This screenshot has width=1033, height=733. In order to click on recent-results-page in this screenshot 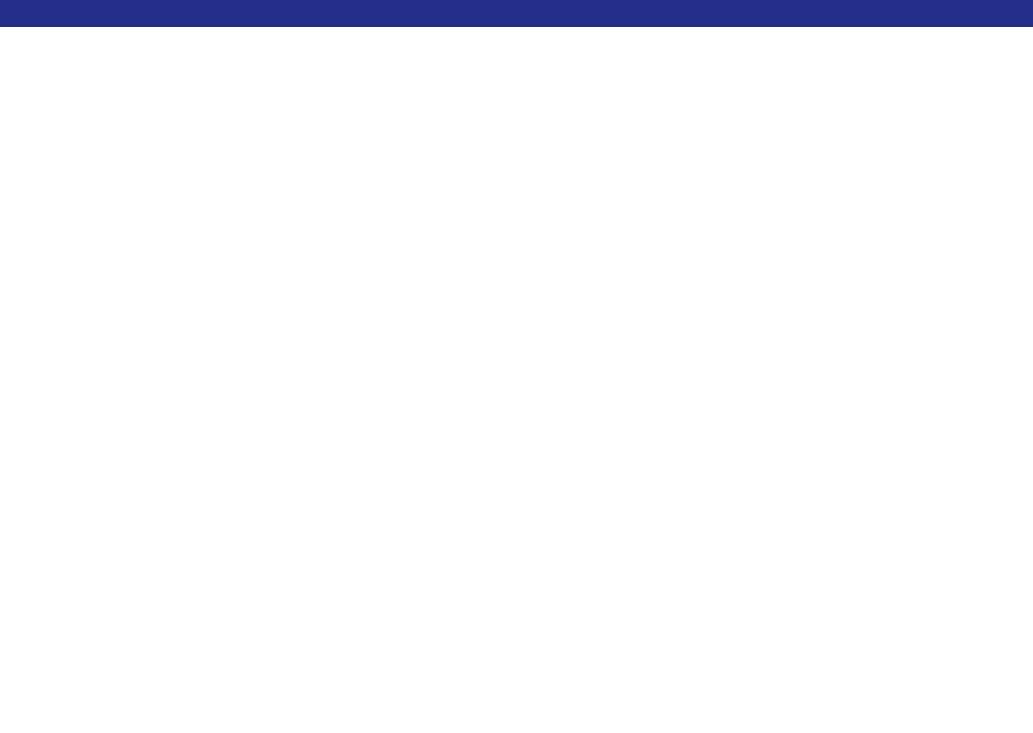, I will do `click(516, 13)`.